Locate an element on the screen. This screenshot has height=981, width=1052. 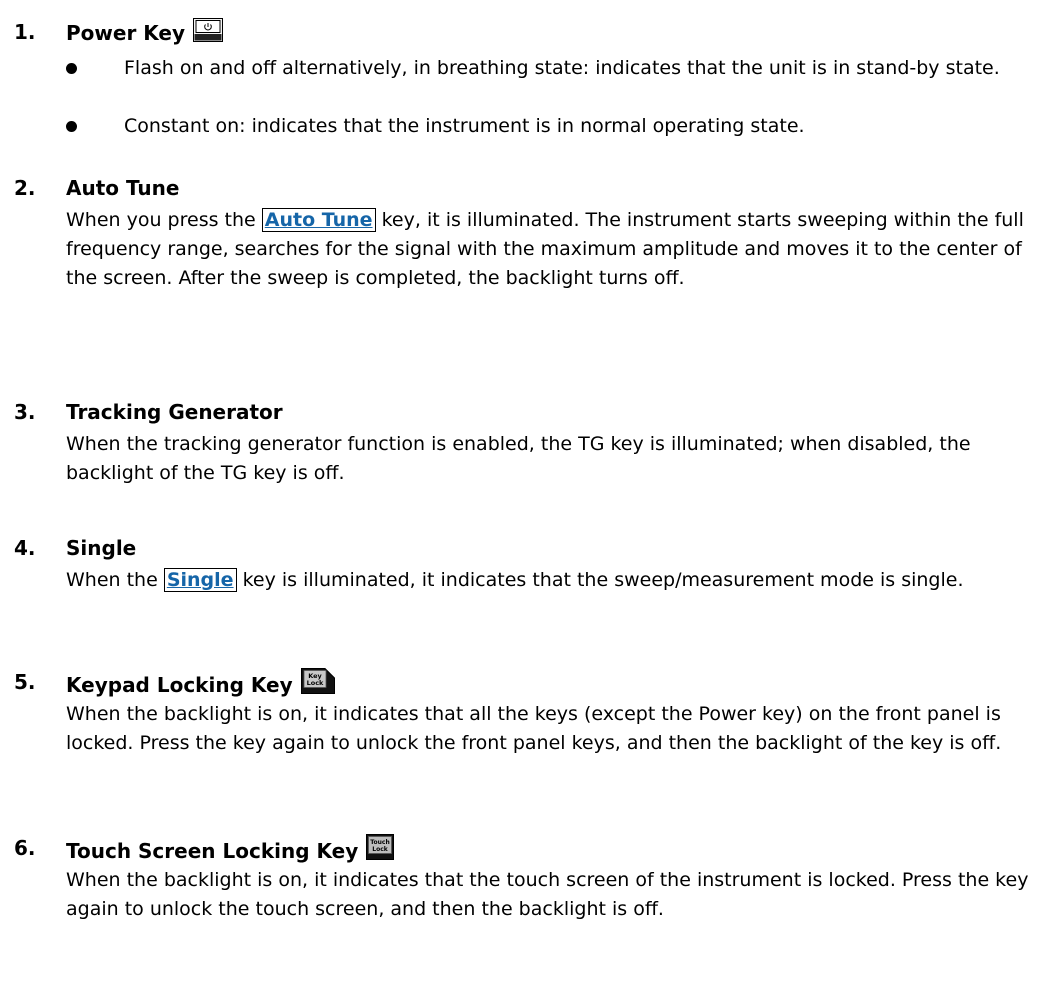
section-title-text: Keypad Locking Key is located at coordinates (179, 685).